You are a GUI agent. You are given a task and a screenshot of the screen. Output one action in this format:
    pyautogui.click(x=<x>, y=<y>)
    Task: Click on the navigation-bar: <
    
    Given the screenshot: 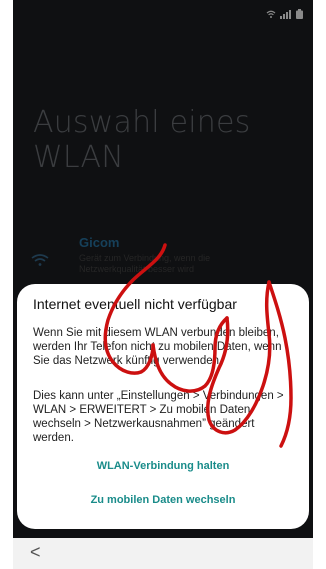 What is the action you would take?
    pyautogui.click(x=163, y=553)
    